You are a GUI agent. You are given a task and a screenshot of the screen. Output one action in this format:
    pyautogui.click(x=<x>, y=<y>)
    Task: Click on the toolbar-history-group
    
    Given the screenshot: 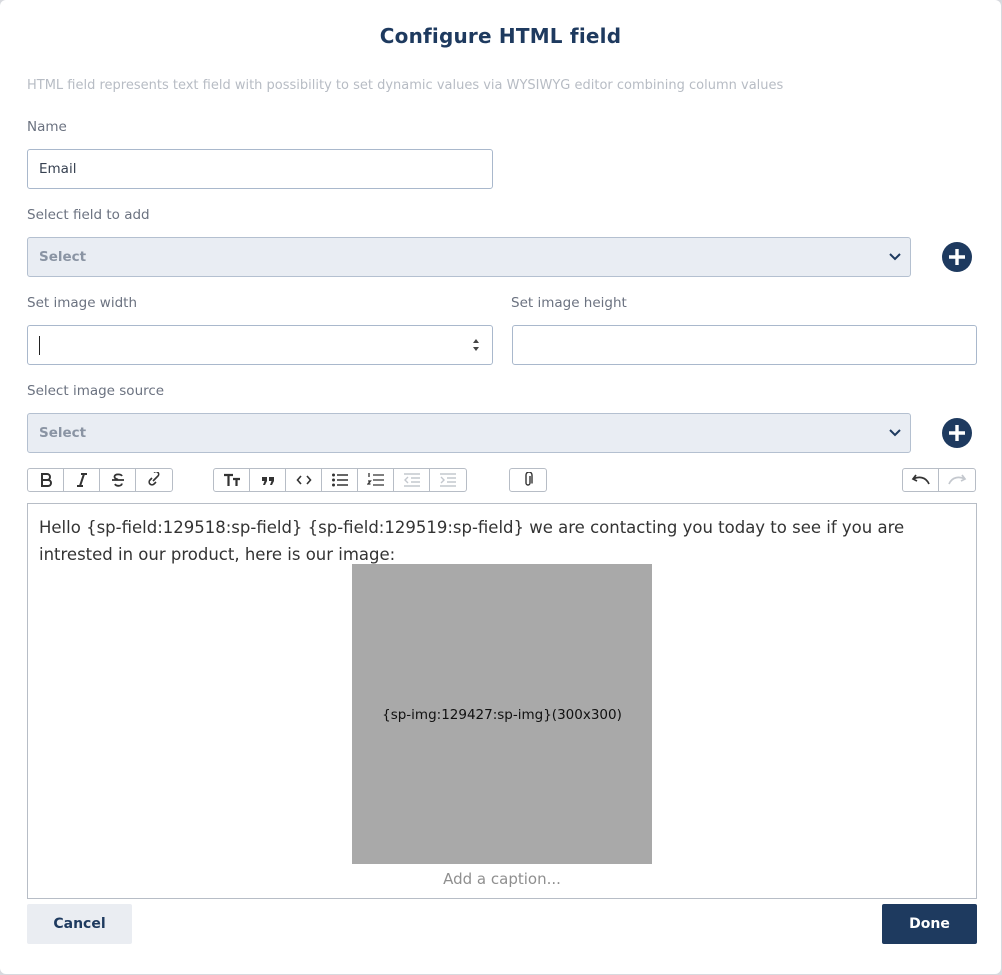 What is the action you would take?
    pyautogui.click(x=939, y=480)
    